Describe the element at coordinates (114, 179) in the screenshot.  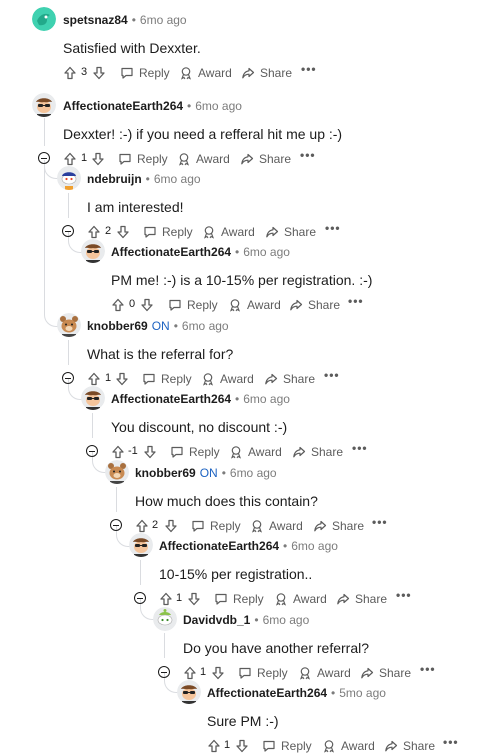
I see `username: ndebruijn` at that location.